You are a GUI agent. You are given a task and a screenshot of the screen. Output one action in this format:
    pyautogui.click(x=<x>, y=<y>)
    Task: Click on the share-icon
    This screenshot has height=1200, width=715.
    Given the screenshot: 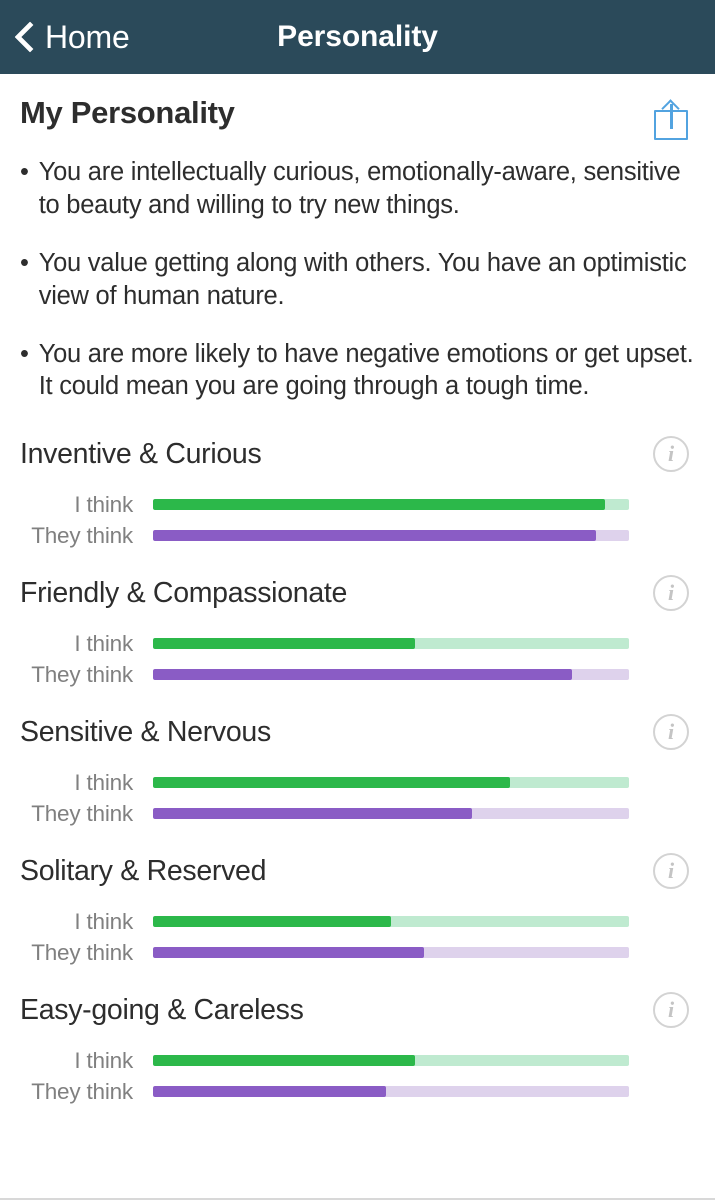 What is the action you would take?
    pyautogui.click(x=671, y=119)
    